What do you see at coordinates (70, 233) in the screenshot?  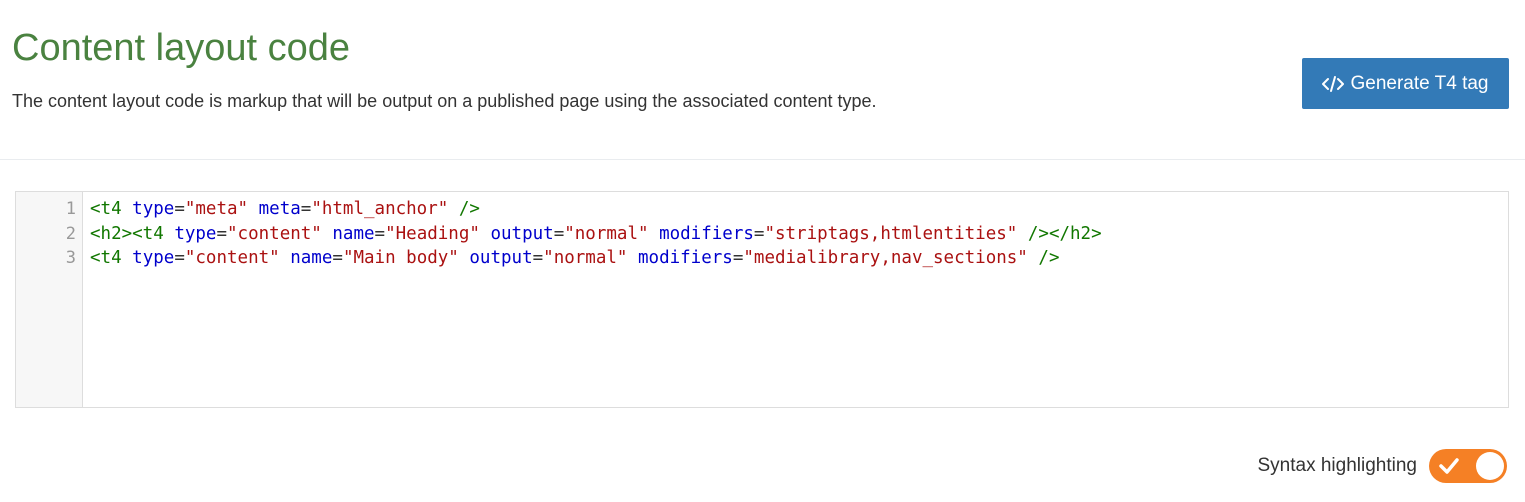 I see `line-number: 2` at bounding box center [70, 233].